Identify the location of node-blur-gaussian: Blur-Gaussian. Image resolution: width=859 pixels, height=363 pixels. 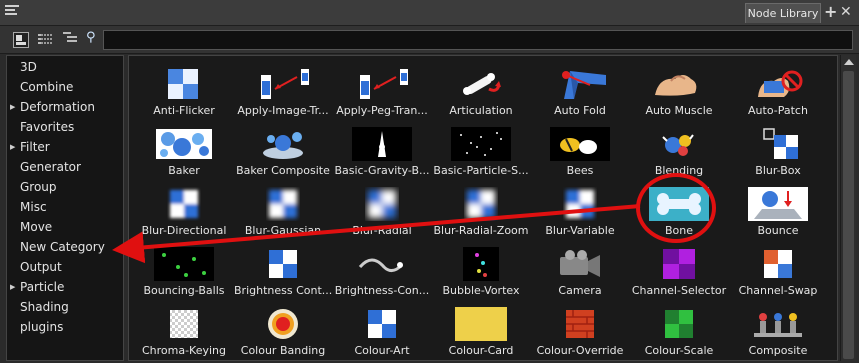
(283, 211).